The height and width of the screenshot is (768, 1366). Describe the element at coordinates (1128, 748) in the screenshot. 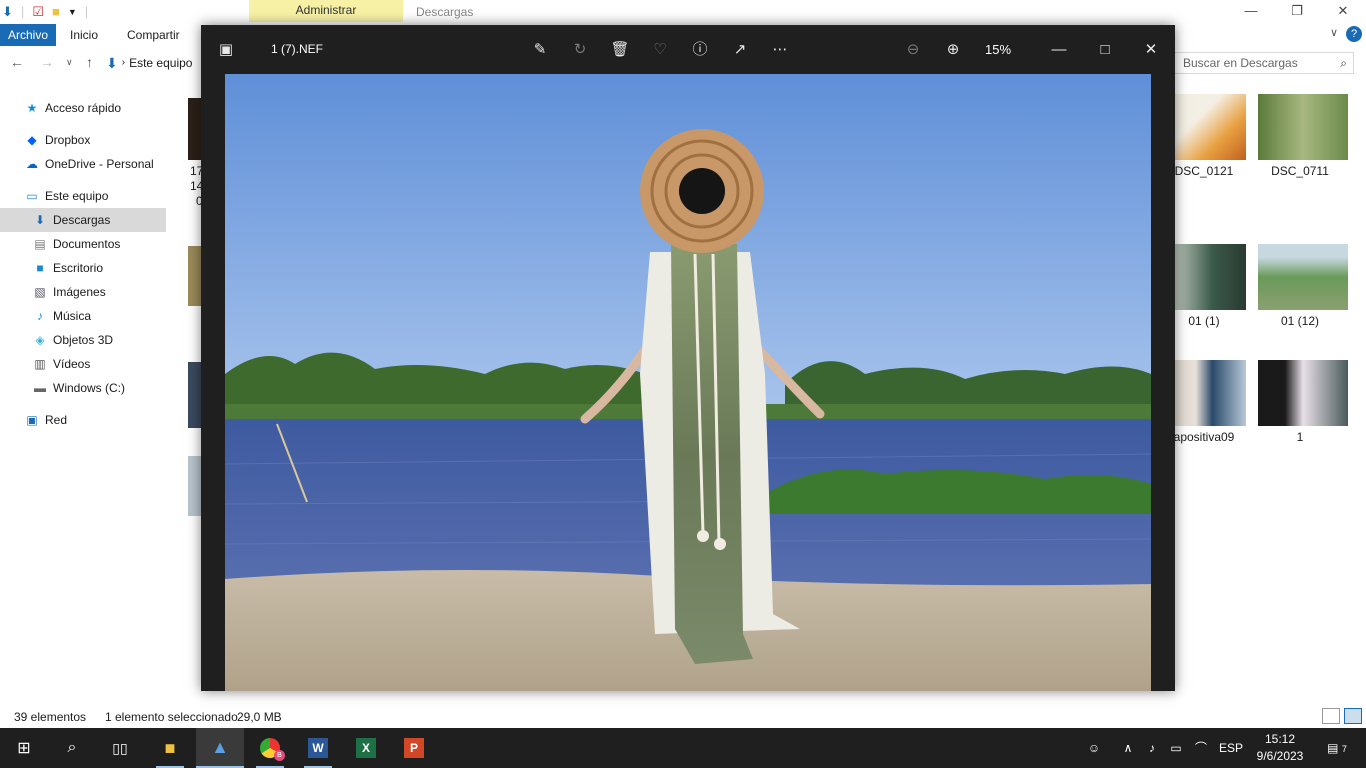

I see `show-hidden-icons-chevron-icon: ∧` at that location.